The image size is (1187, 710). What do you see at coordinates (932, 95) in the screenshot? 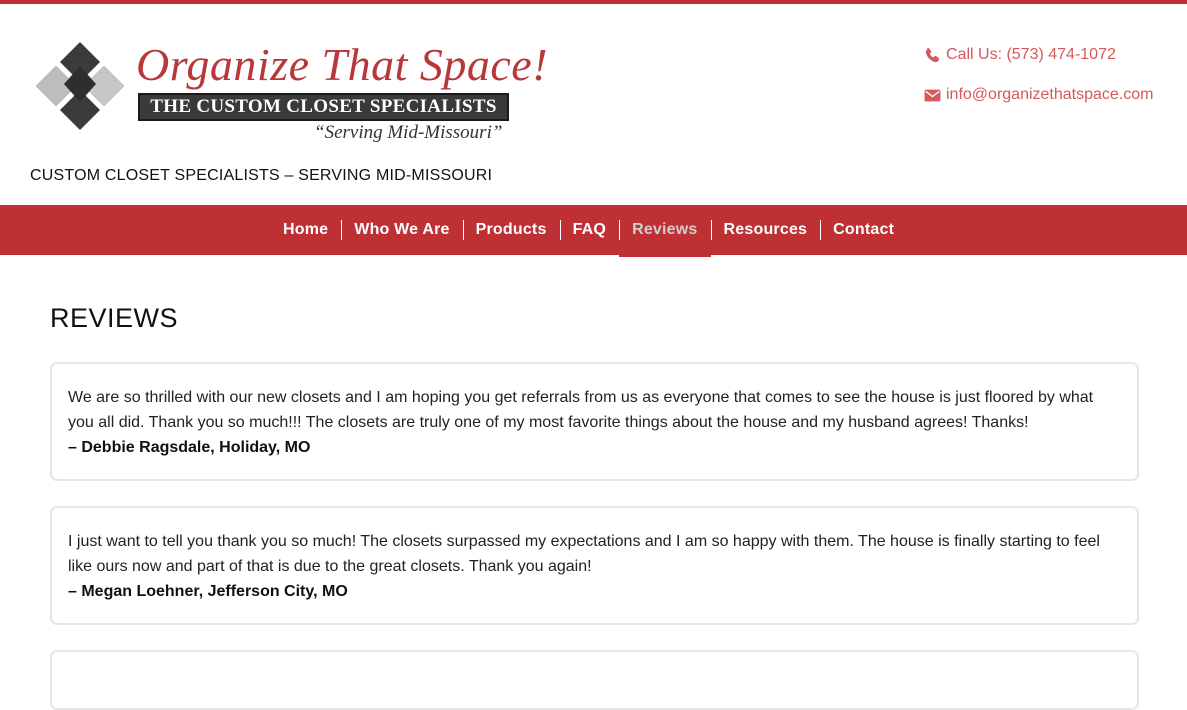
I see `envelope-icon` at bounding box center [932, 95].